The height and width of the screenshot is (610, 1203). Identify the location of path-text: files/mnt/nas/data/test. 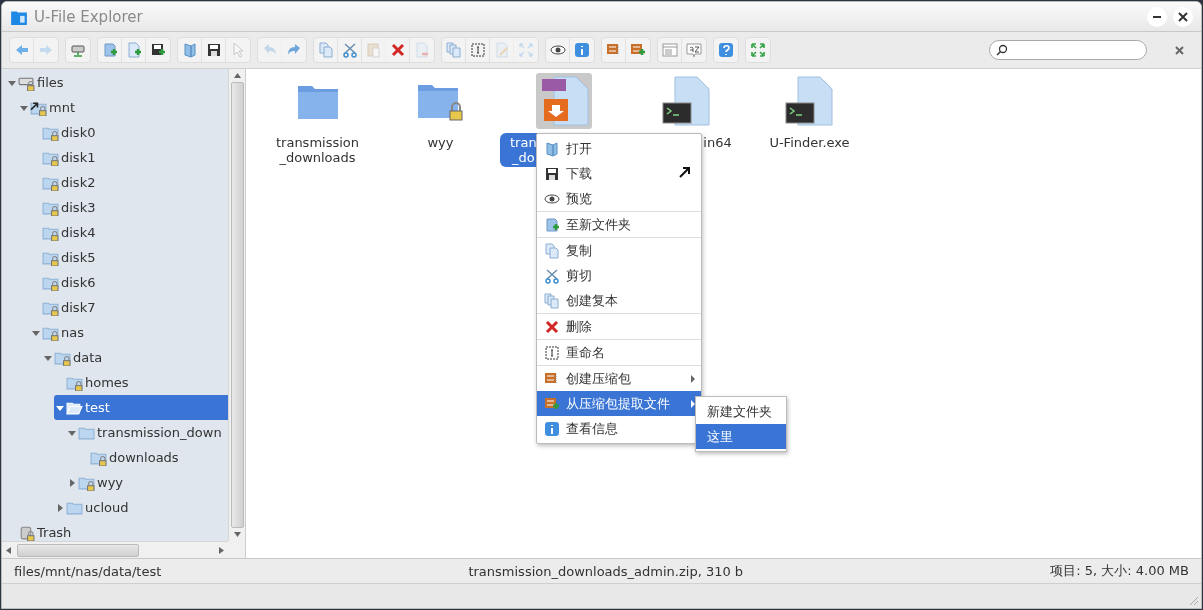
(88, 571).